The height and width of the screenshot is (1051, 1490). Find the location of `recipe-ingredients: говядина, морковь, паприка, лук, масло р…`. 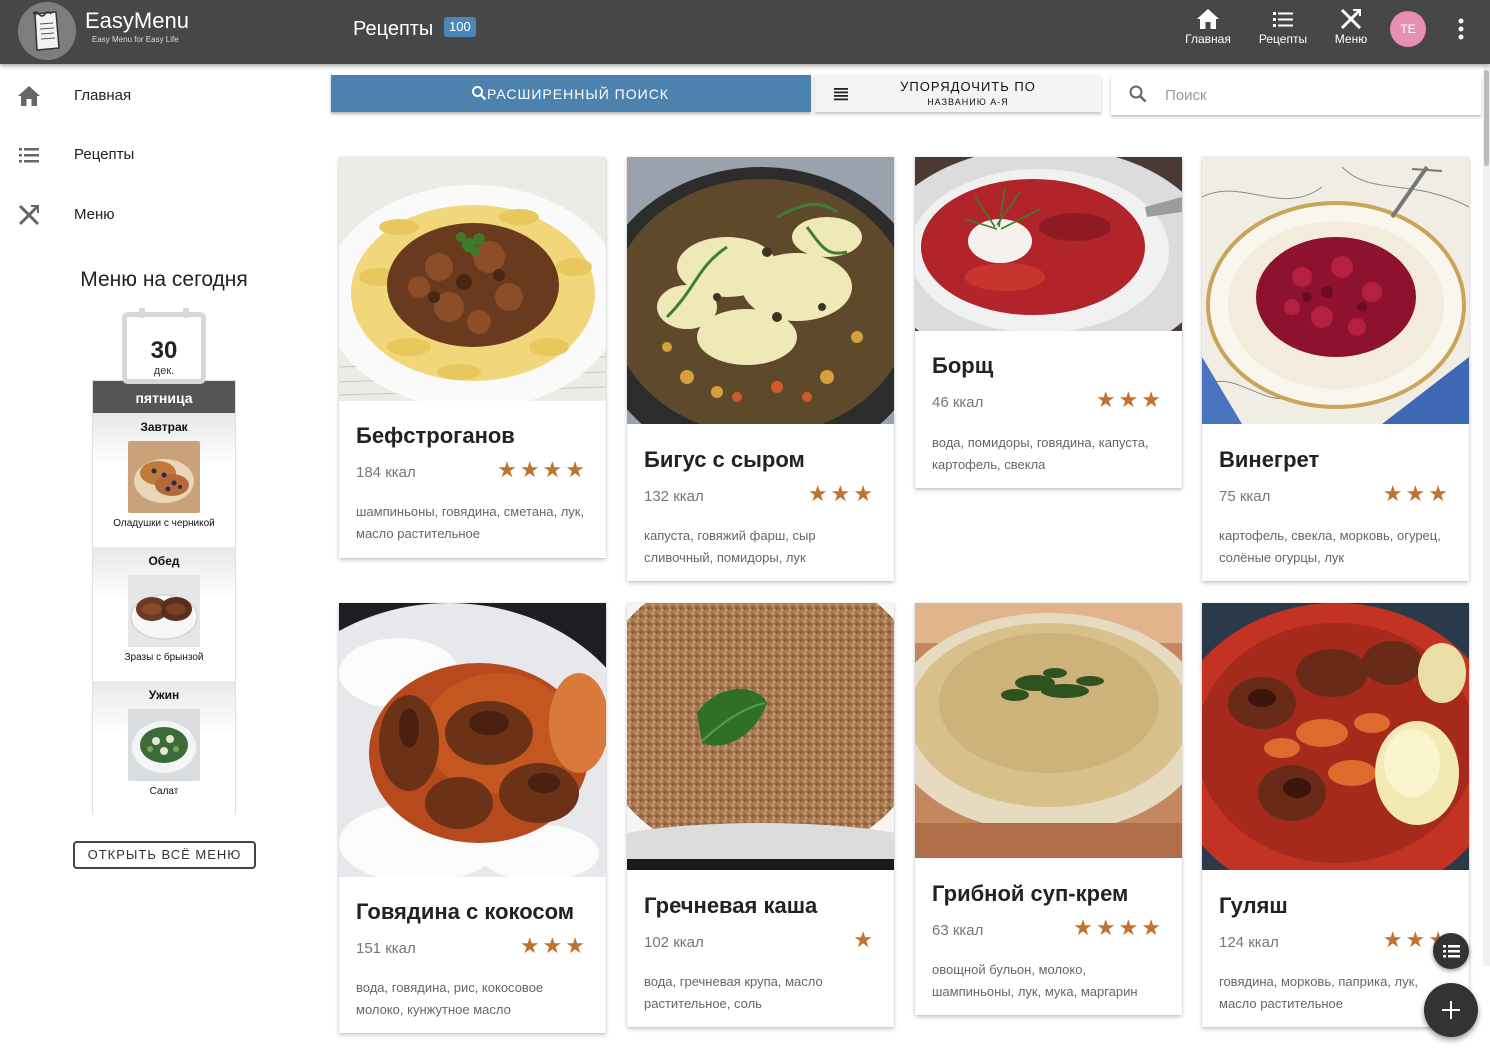

recipe-ingredients: говядина, морковь, паприка, лук, масло р… is located at coordinates (1318, 992).